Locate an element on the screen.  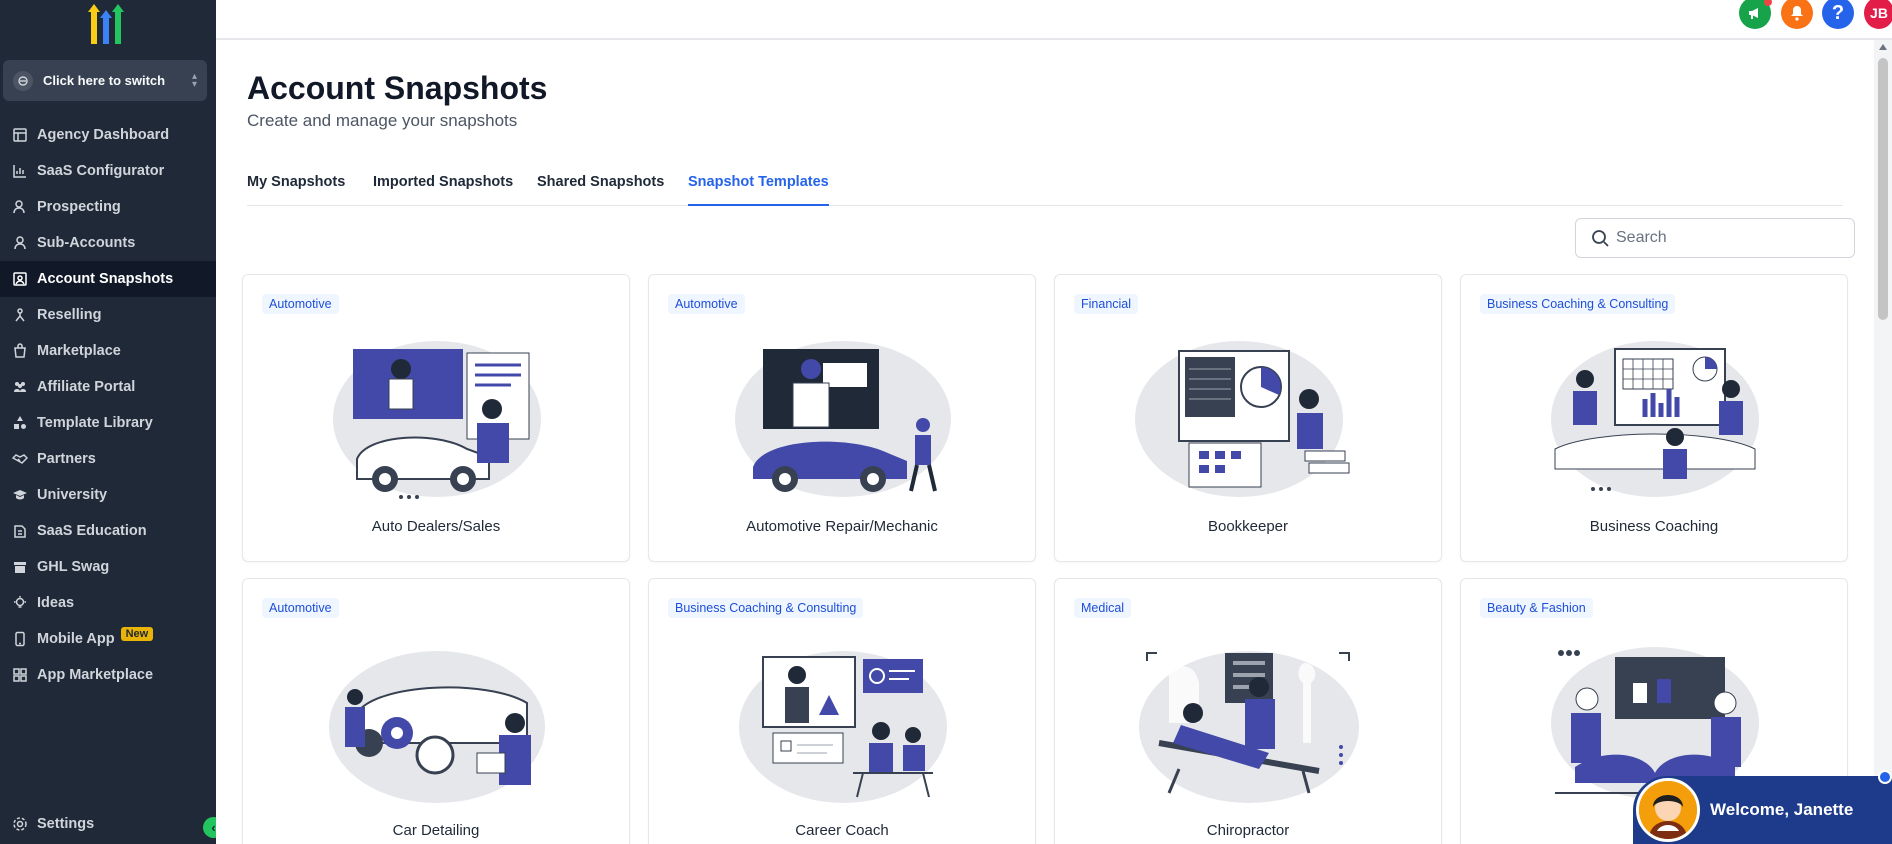
sidebar-item-label: University is located at coordinates (72, 495).